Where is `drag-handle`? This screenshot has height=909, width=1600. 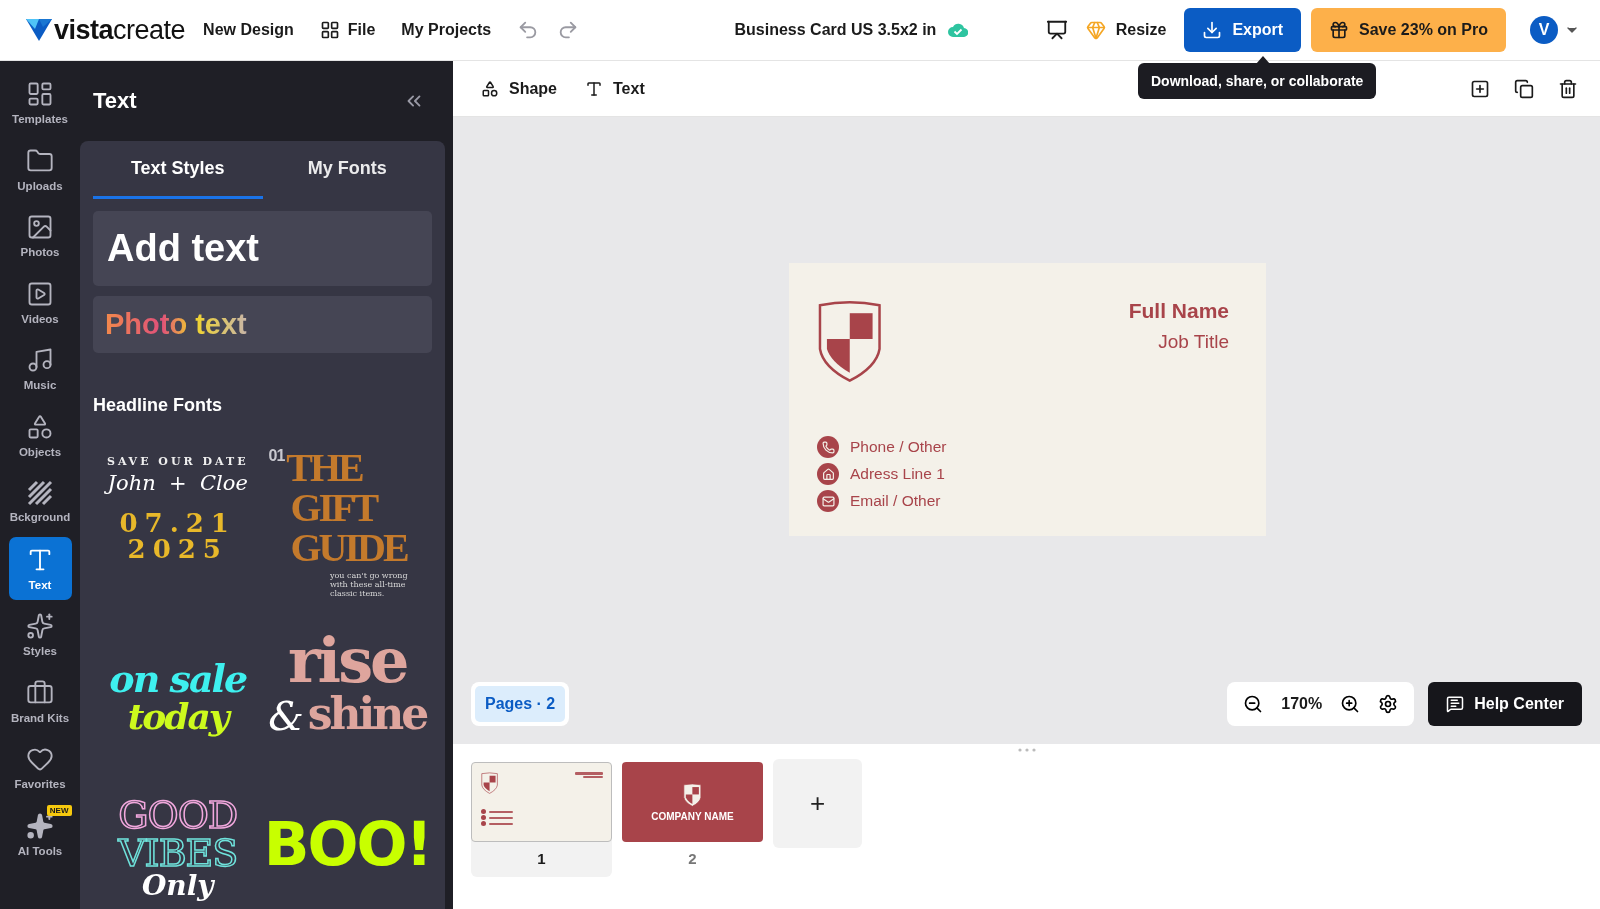
drag-handle is located at coordinates (1026, 750).